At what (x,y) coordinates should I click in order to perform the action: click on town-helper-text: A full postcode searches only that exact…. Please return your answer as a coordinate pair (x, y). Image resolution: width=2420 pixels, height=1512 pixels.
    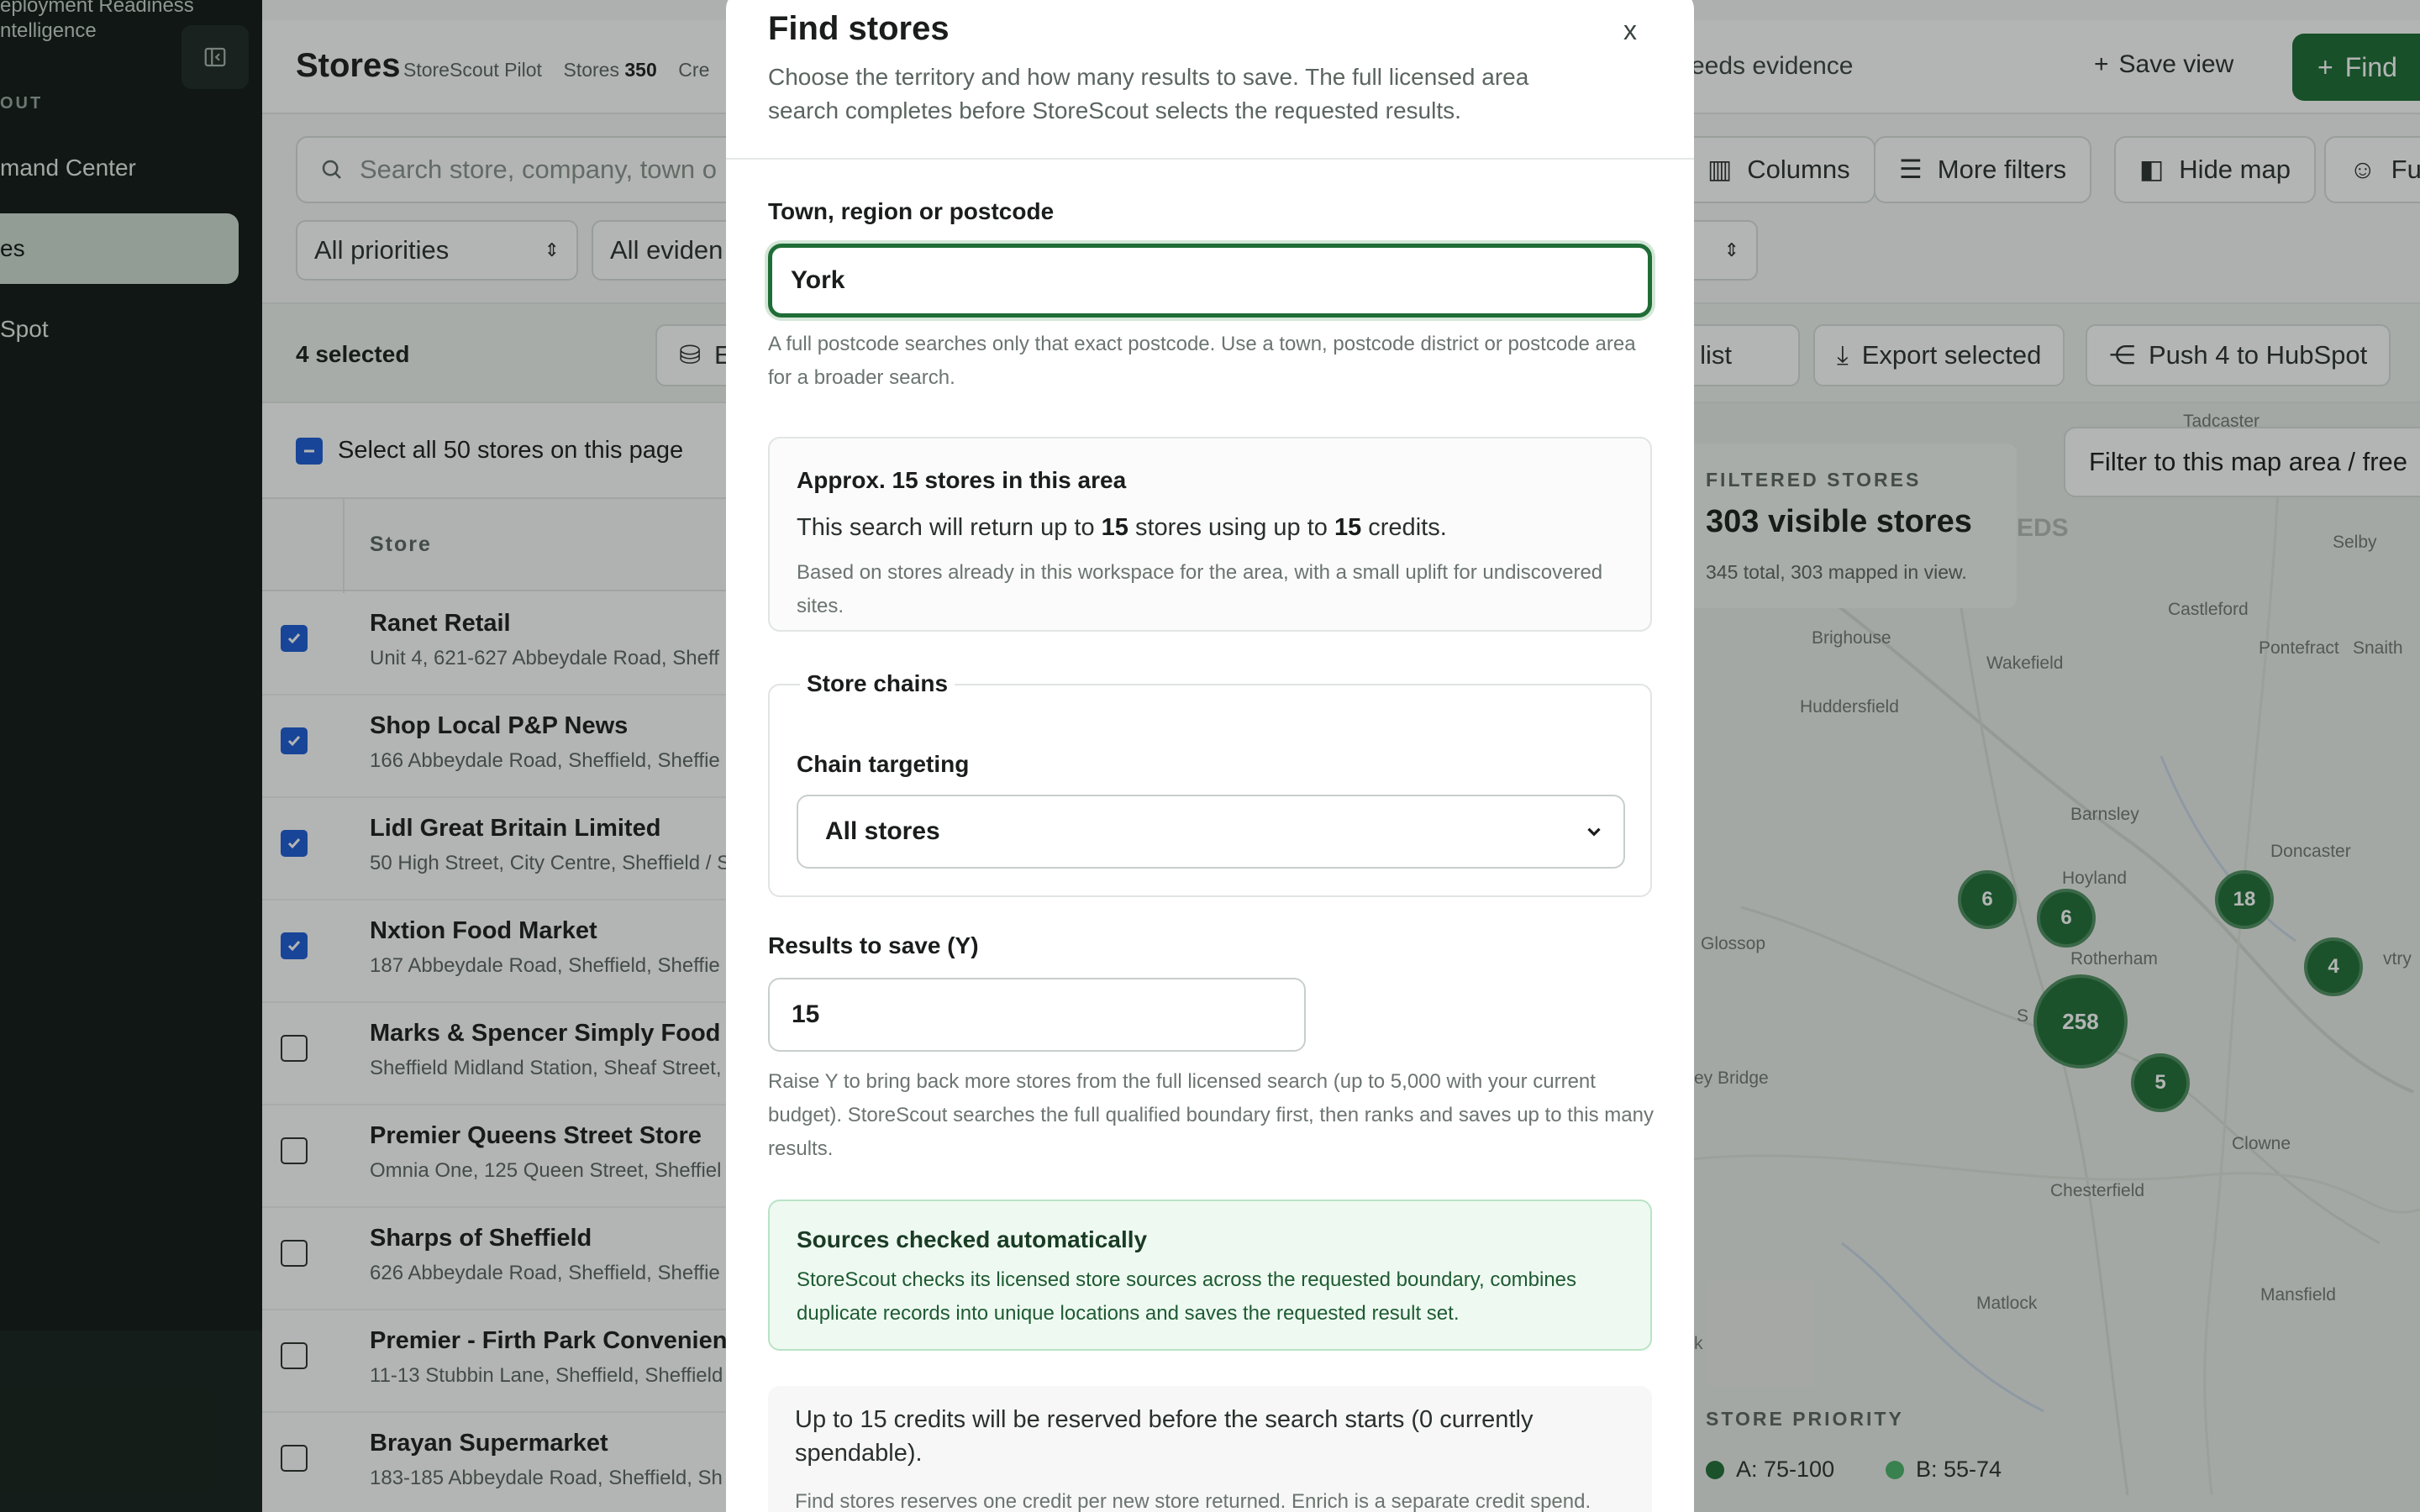
    Looking at the image, I should click on (1202, 361).